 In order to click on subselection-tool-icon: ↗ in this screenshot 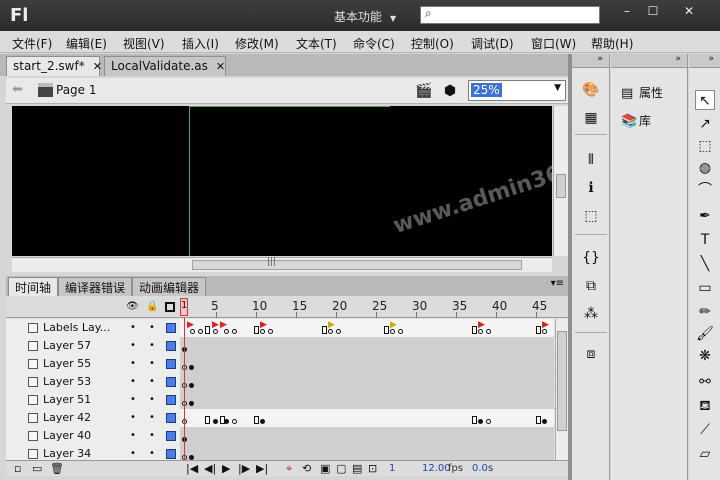, I will do `click(705, 124)`.